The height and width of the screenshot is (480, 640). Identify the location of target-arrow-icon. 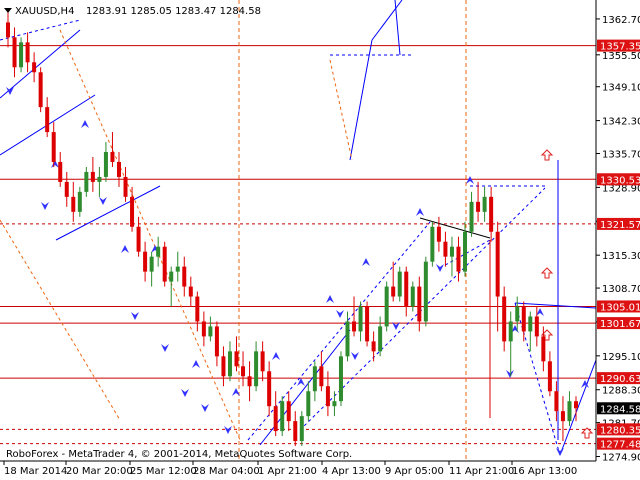
(547, 273).